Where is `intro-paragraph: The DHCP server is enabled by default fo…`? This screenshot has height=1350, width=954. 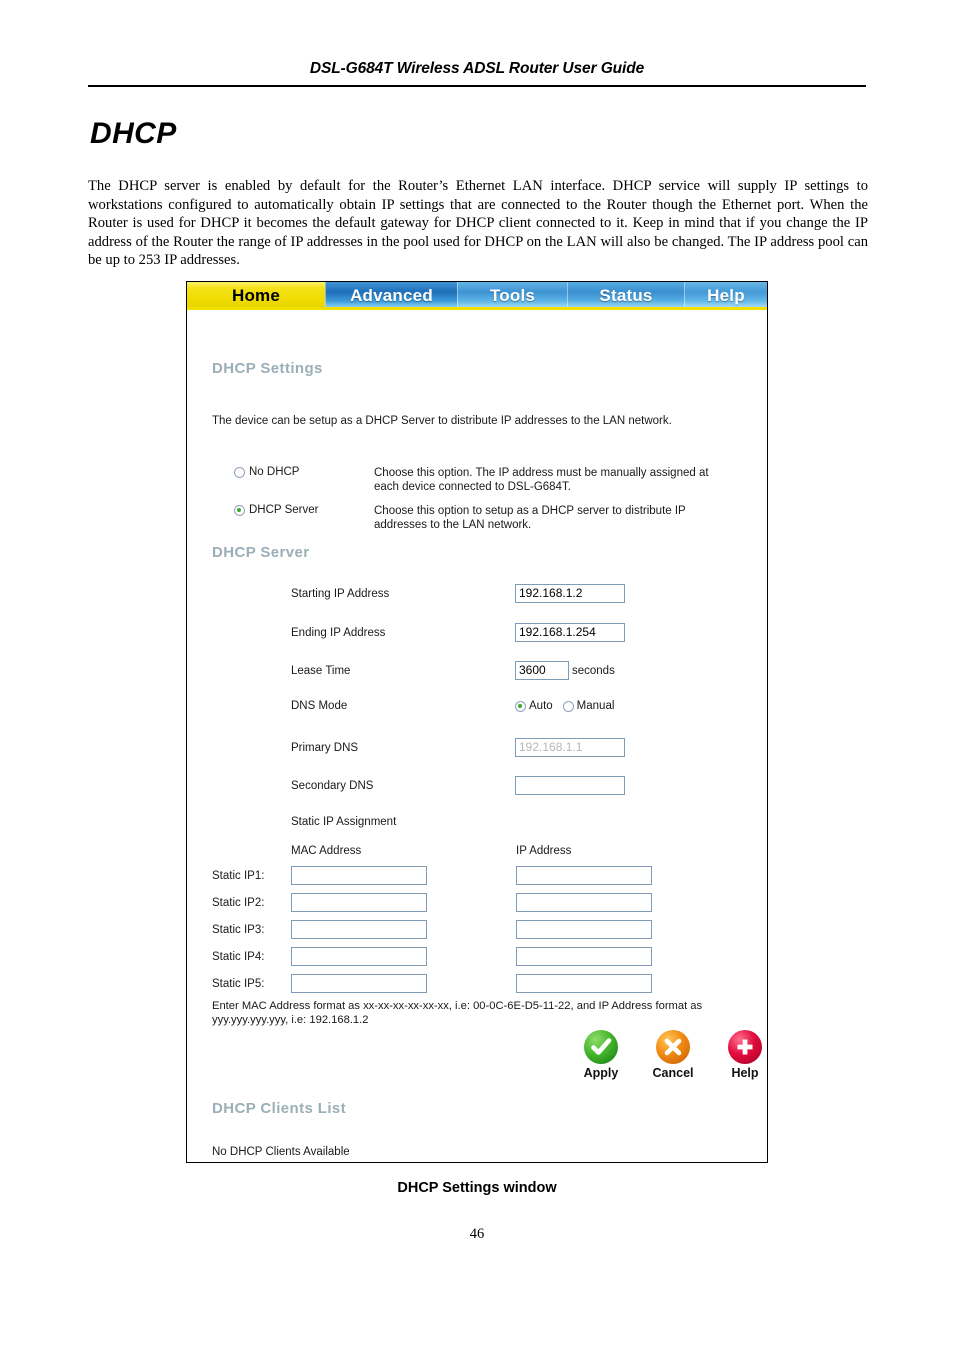 intro-paragraph: The DHCP server is enabled by default fo… is located at coordinates (478, 223).